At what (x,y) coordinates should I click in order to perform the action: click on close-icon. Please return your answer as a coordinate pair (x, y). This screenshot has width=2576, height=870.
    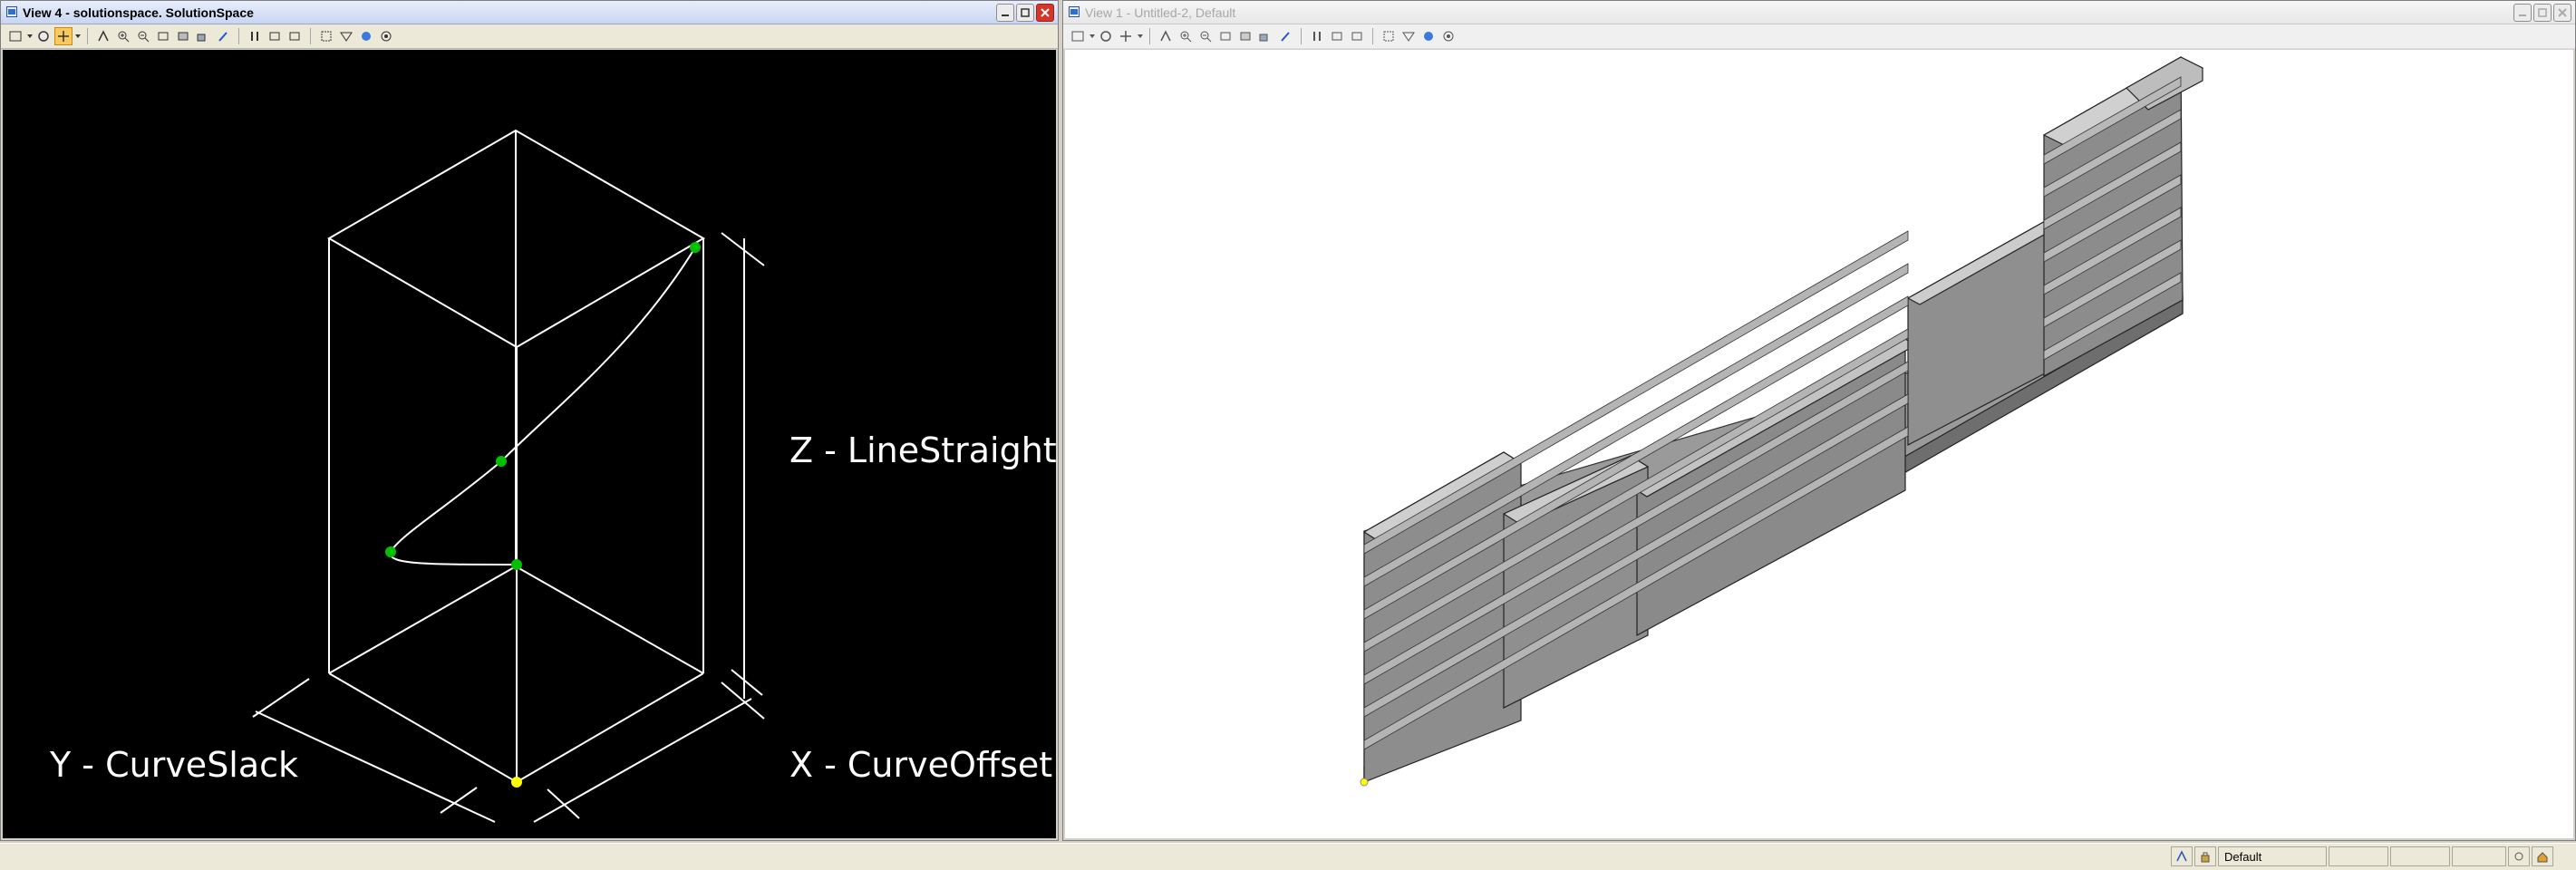
    Looking at the image, I should click on (2562, 12).